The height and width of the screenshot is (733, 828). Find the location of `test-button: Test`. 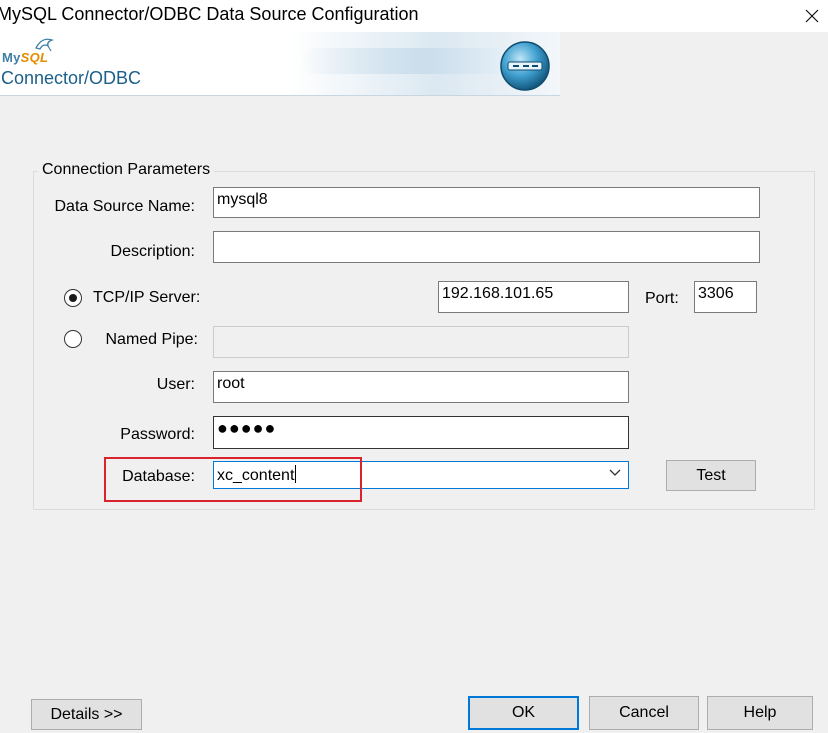

test-button: Test is located at coordinates (711, 475).